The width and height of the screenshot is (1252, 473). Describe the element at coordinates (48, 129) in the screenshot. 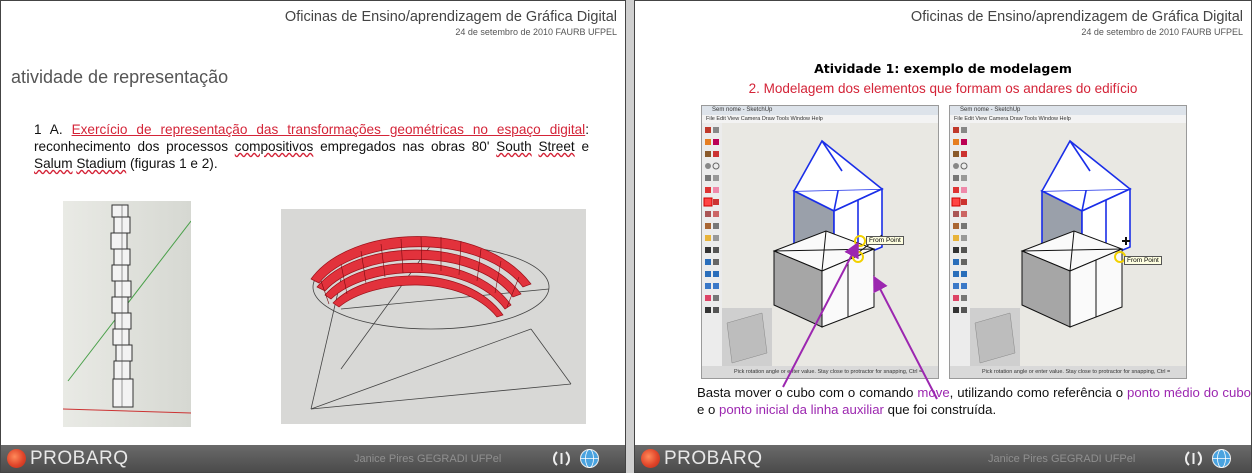

I see `item-number: 1 A.` at that location.